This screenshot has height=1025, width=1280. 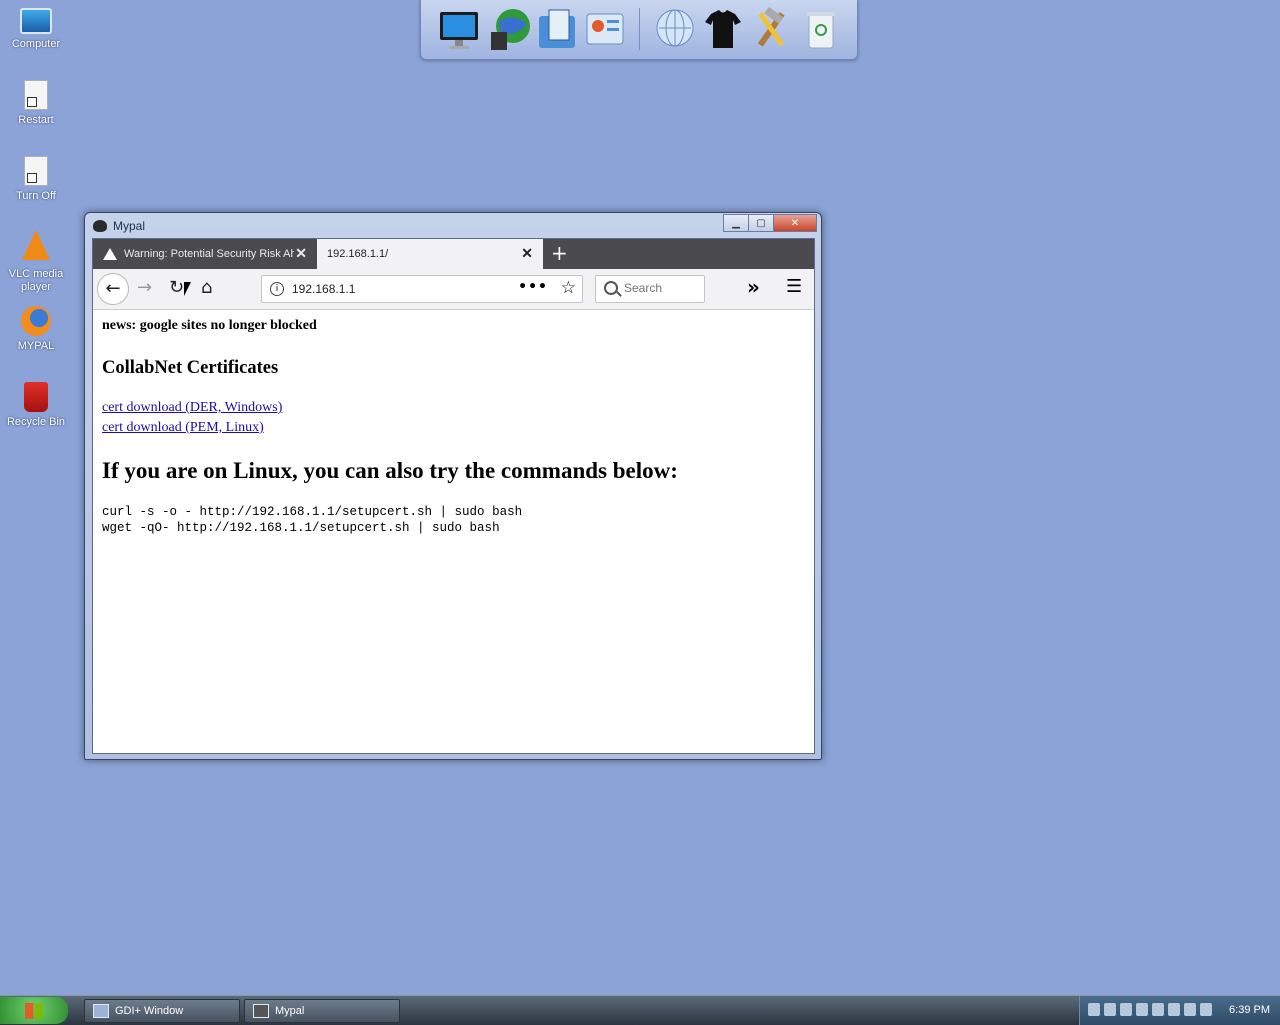 What do you see at coordinates (190, 368) in the screenshot?
I see `heading-certificates: CollabNet Certificates` at bounding box center [190, 368].